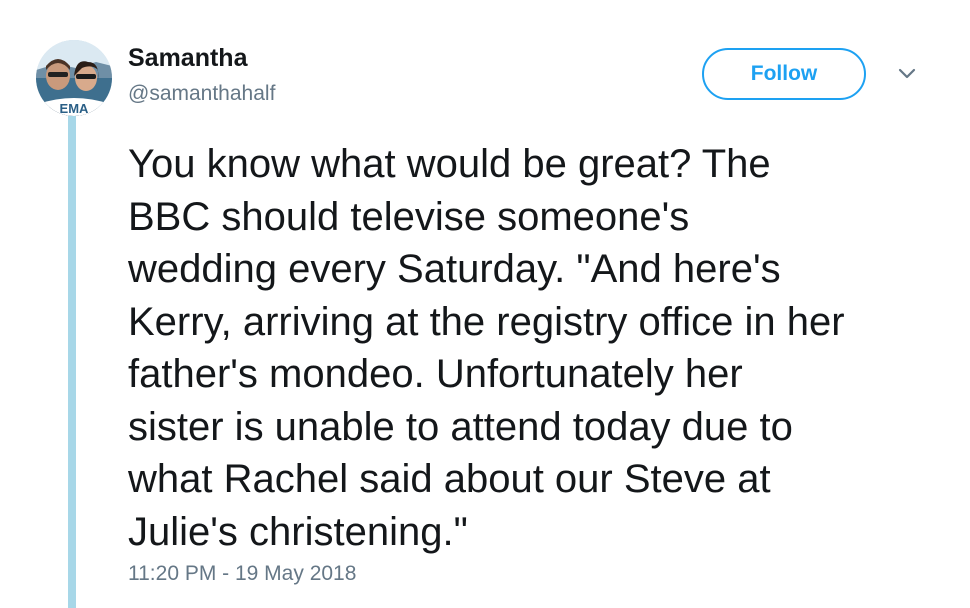 This screenshot has width=970, height=608. I want to click on author-display-name: Samantha, so click(187, 58).